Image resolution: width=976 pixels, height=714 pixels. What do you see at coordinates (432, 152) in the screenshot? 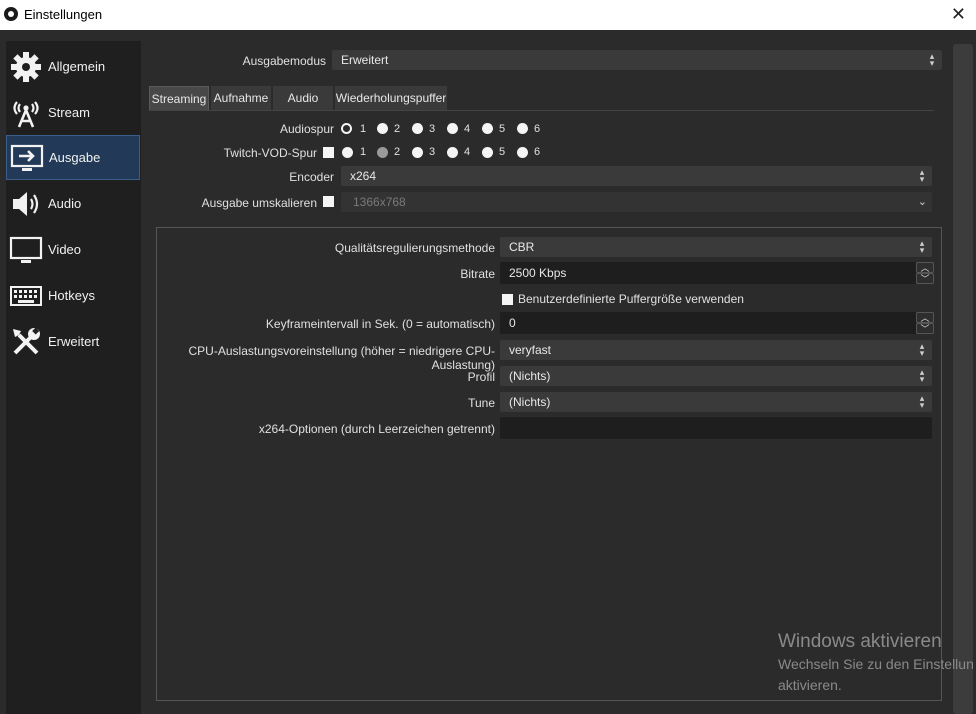
I see `twitch-vod-option-3: 3` at bounding box center [432, 152].